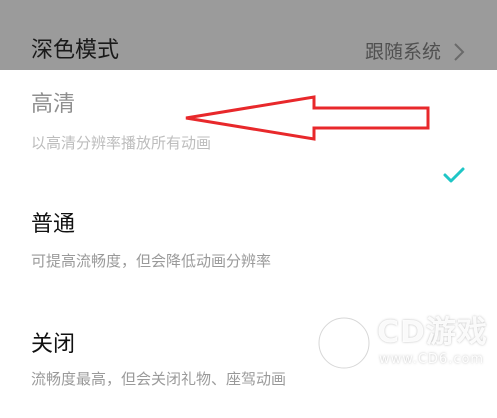  I want to click on watermark-text: CD游戏, so click(432, 332).